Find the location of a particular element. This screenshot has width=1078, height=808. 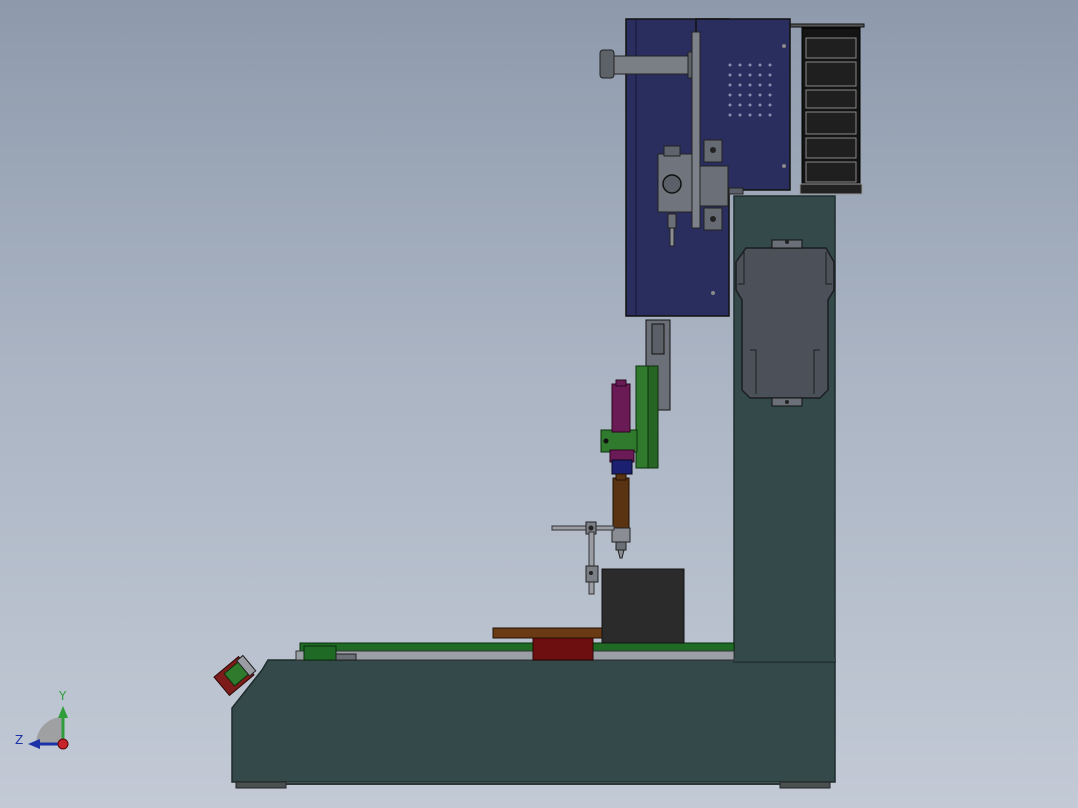

z-axis-label: Z is located at coordinates (19, 740).